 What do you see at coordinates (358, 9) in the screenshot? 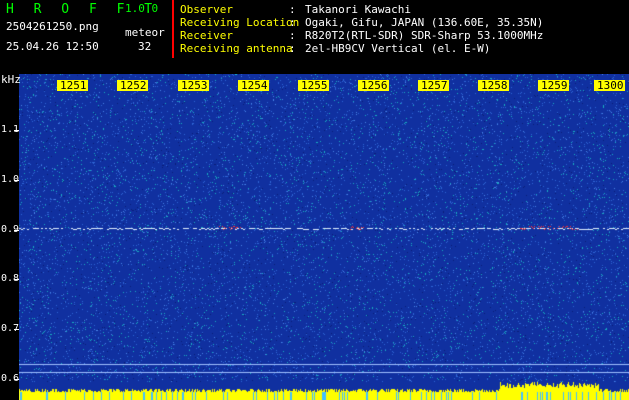
I see `observer-value: Takanori Kawachi` at bounding box center [358, 9].